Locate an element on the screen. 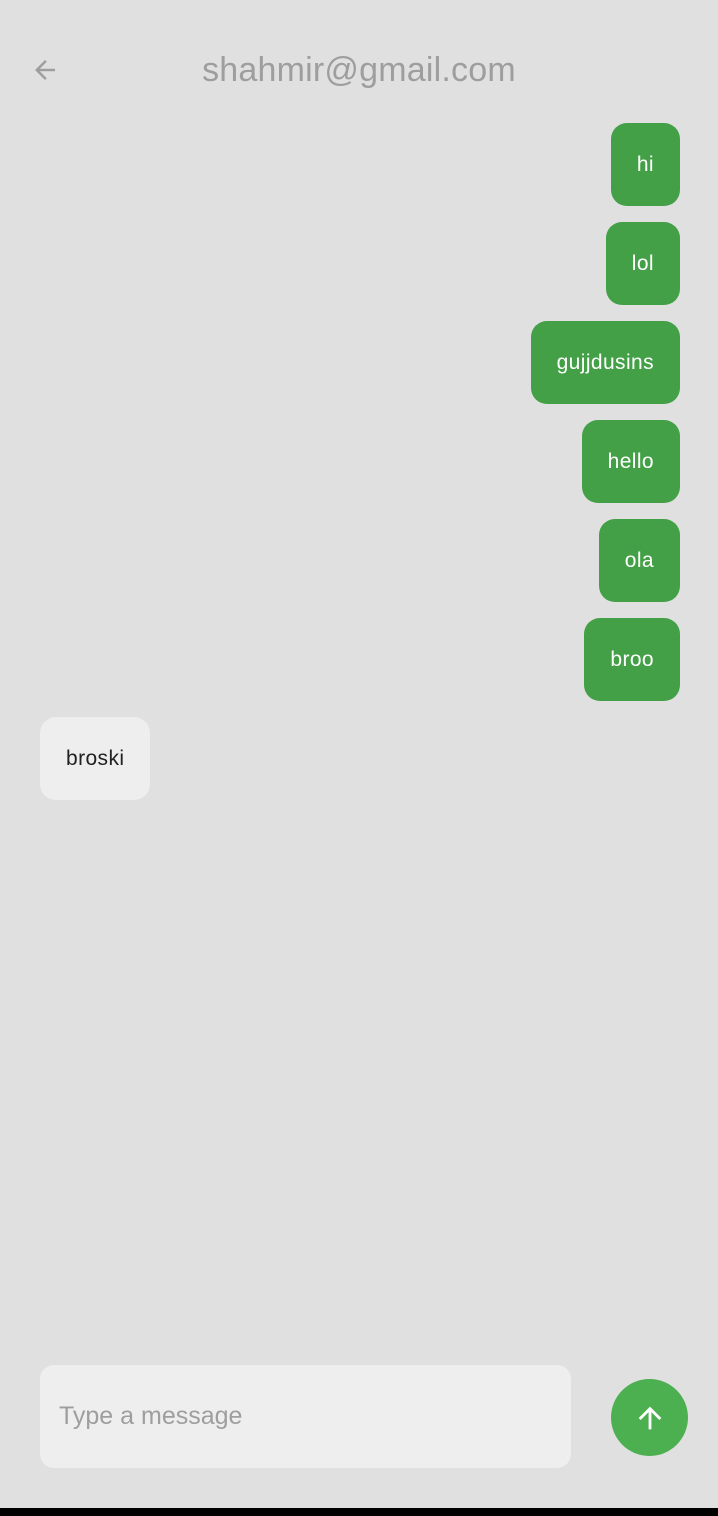 The width and height of the screenshot is (718, 1516). message-text: lol is located at coordinates (642, 263).